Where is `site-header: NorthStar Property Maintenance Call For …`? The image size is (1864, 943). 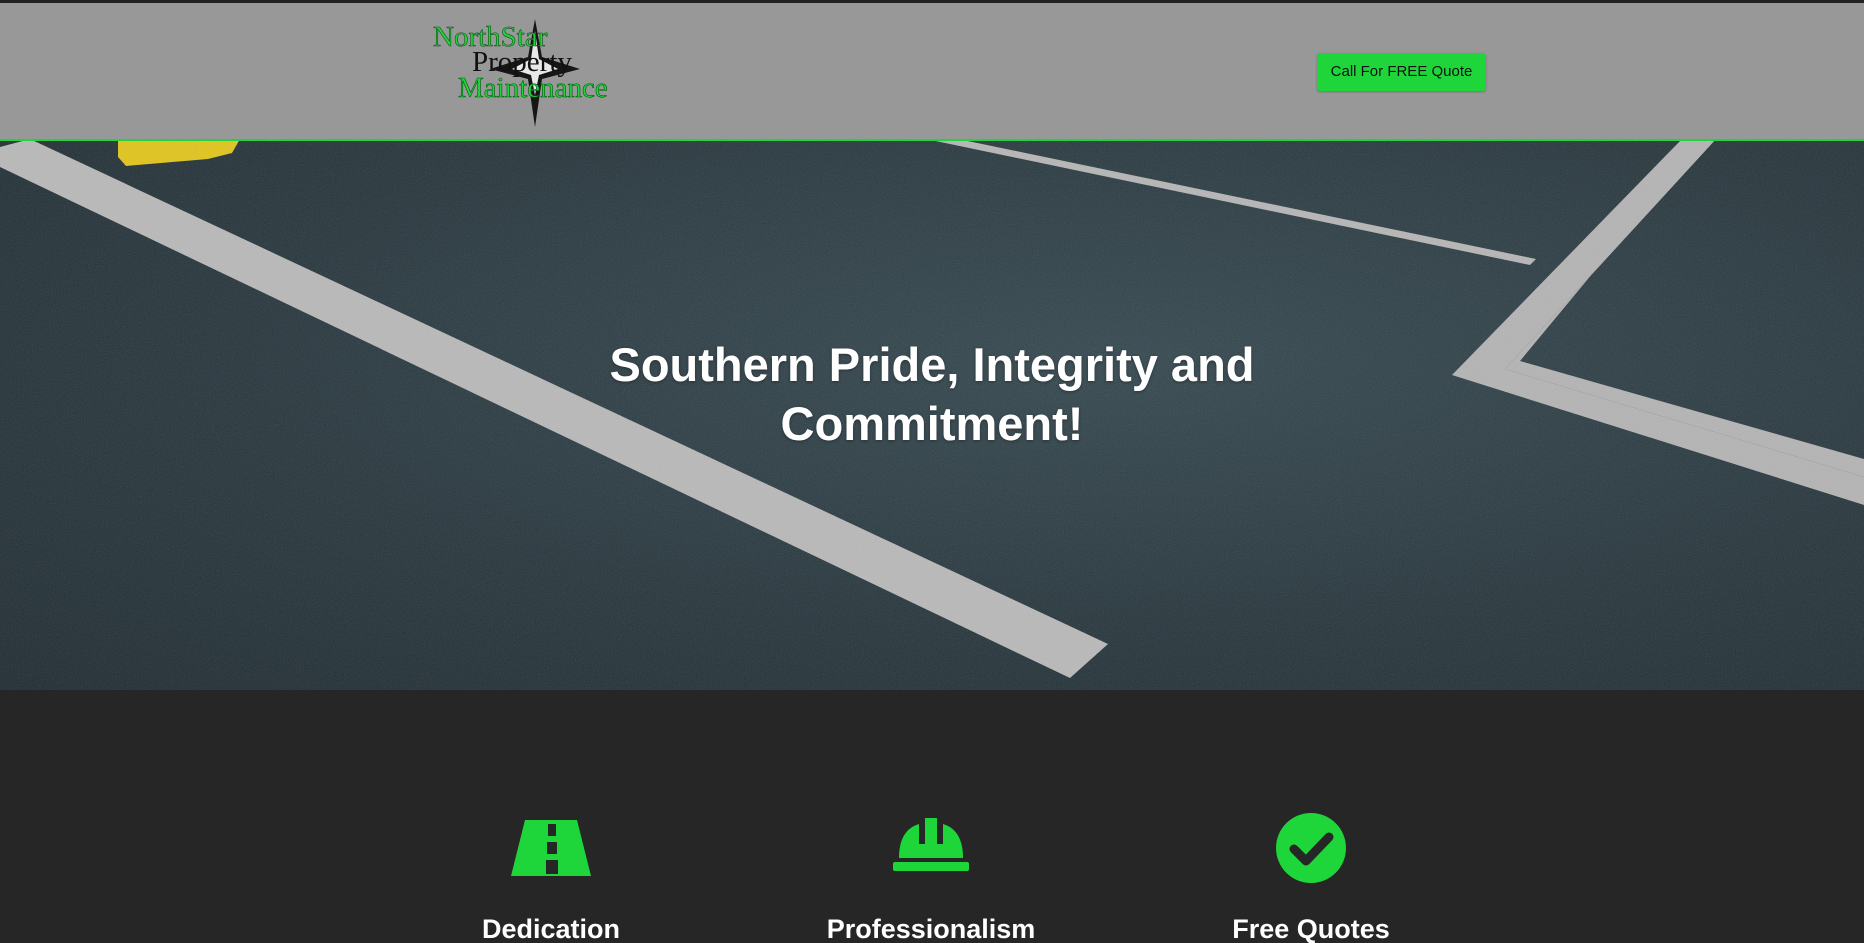 site-header: NorthStar Property Maintenance Call For … is located at coordinates (932, 70).